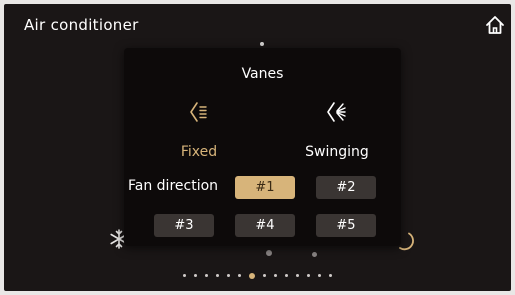 The height and width of the screenshot is (295, 515). Describe the element at coordinates (337, 130) in the screenshot. I see `vane-mode-swinging: Swinging` at that location.